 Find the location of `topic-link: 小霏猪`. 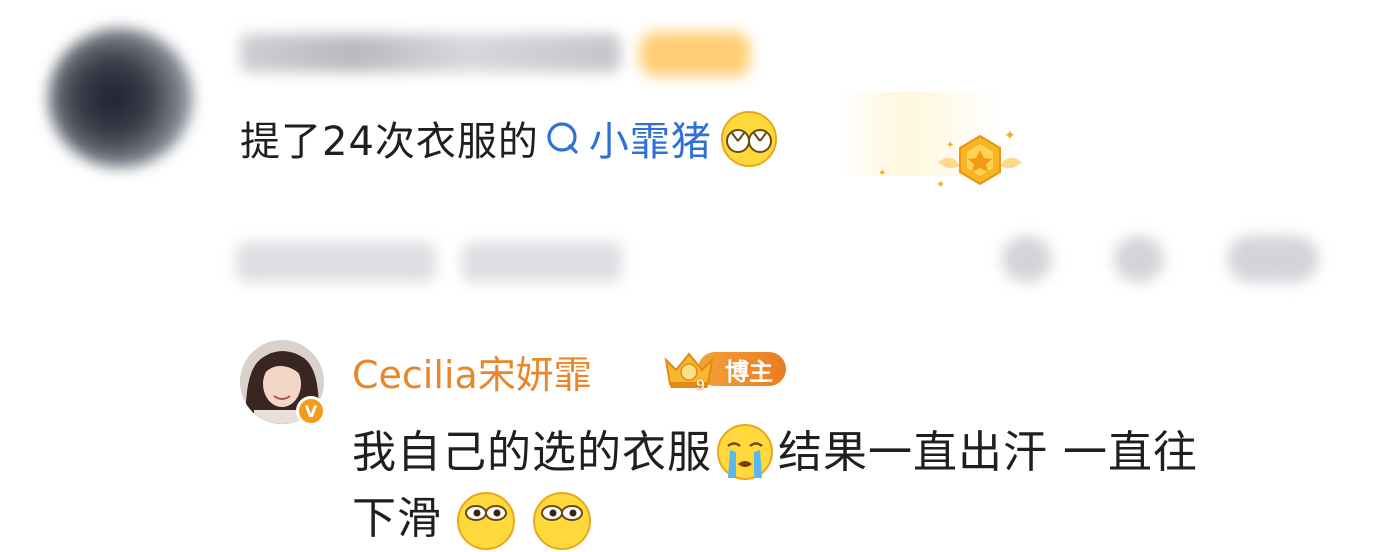

topic-link: 小霏猪 is located at coordinates (627, 138).